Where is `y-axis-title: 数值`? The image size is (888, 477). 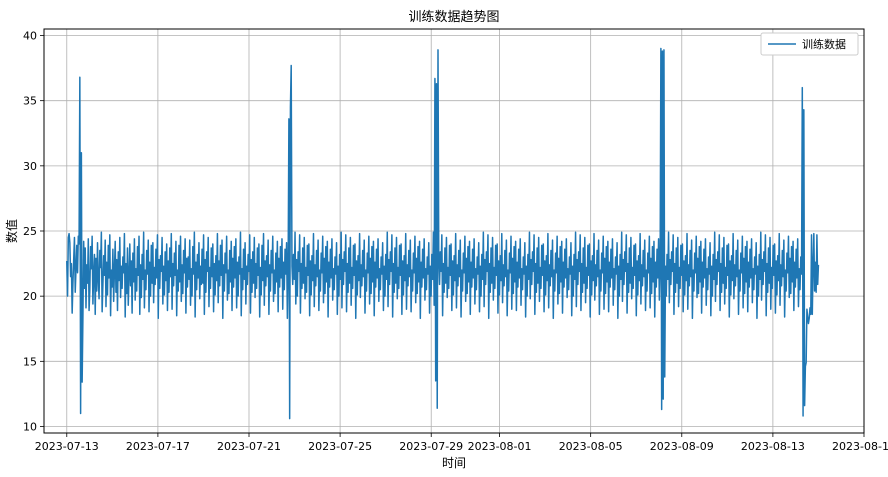
y-axis-title: 数值 is located at coordinates (11, 231).